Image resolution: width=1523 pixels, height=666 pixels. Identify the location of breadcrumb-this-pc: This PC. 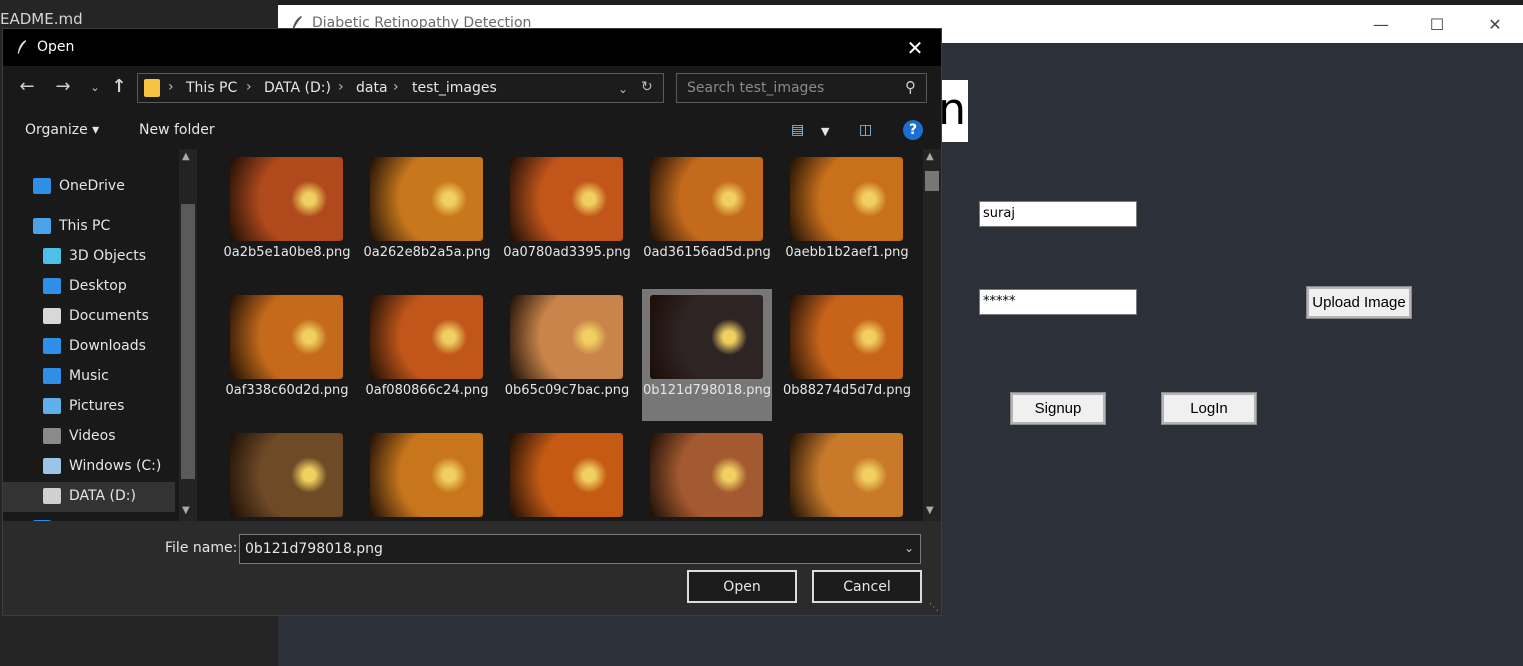
(211, 88).